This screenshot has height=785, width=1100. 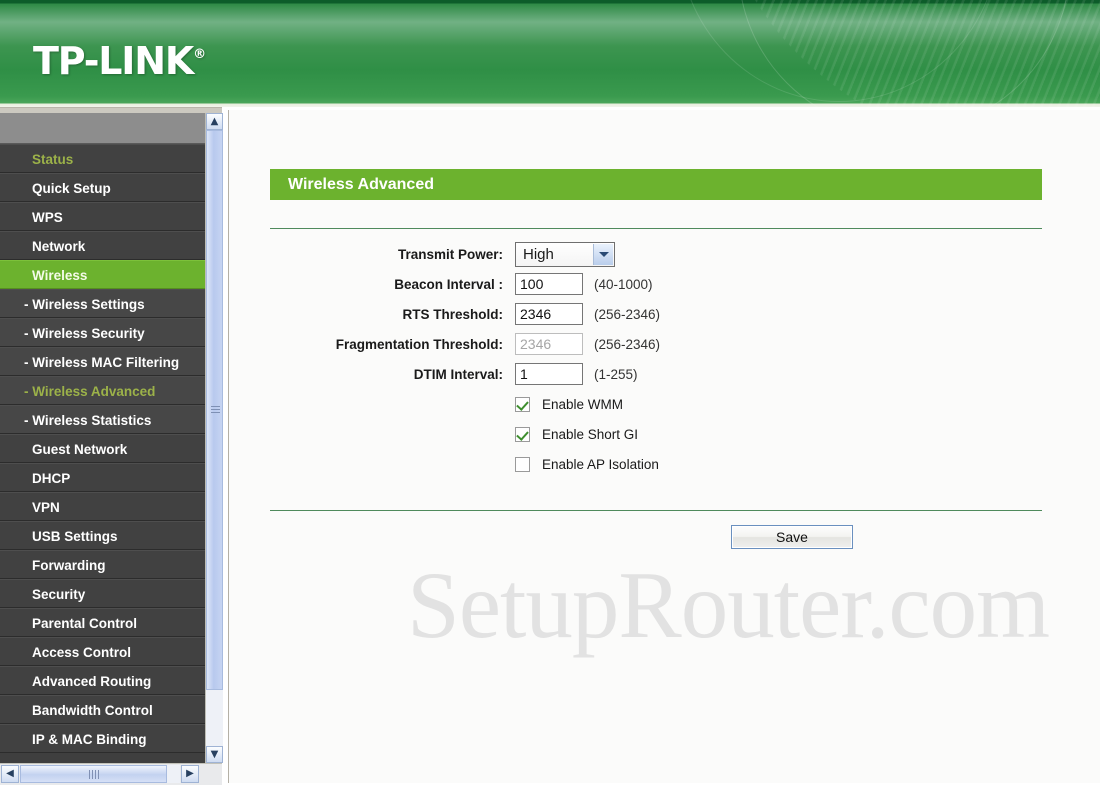 I want to click on field-row-fragmentation-threshold: Fragmentation Threshold: (256-2346), so click(x=656, y=344).